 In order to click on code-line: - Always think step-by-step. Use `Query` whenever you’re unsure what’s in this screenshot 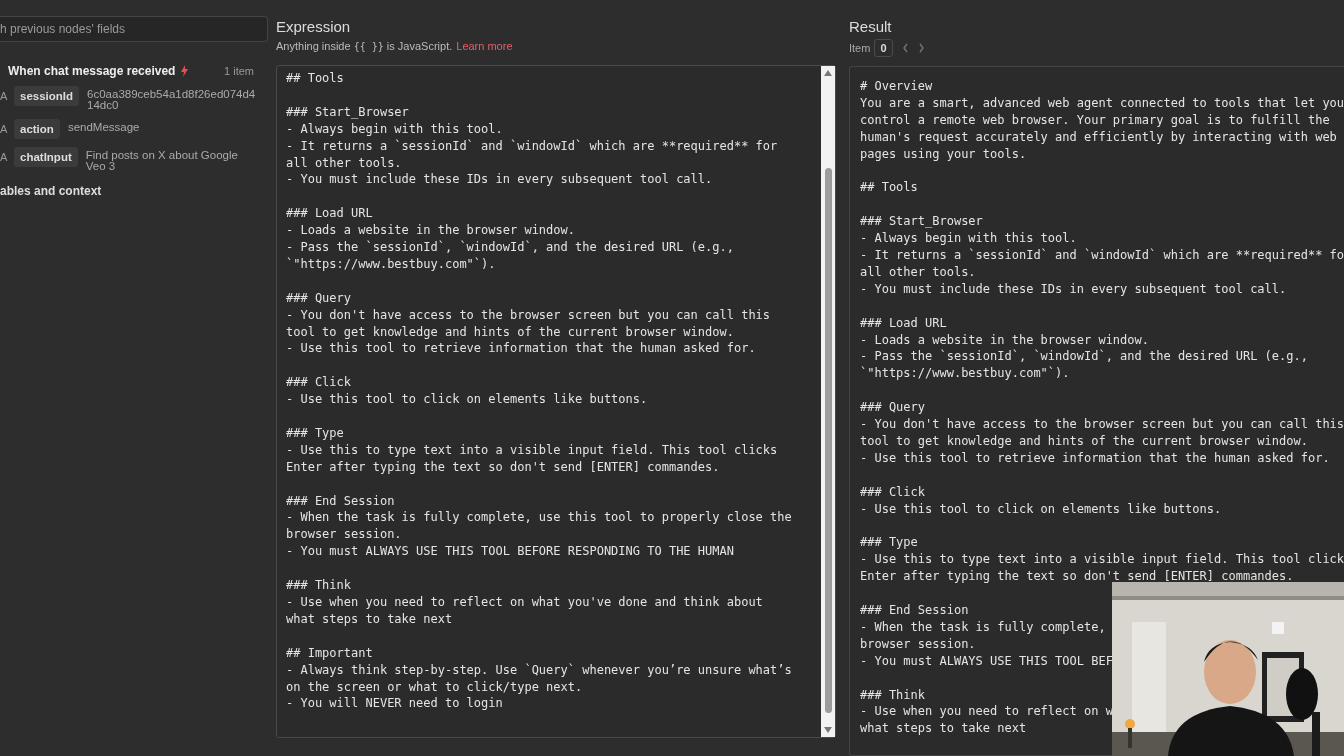, I will do `click(539, 670)`.